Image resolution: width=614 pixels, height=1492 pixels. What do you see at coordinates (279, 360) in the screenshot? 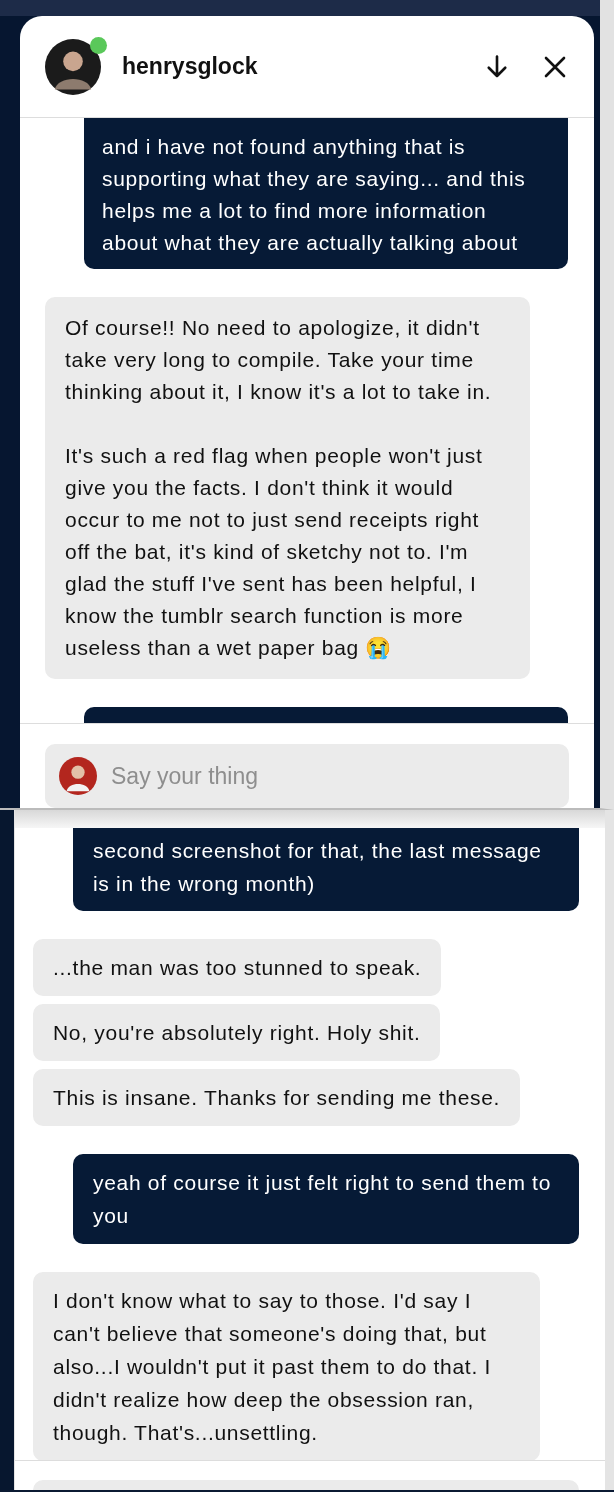
I see `message-text: Of course!! No need to apologize, it didn't take very long to compile. Take your time thinking about it, I know it's a lot to take in.` at bounding box center [279, 360].